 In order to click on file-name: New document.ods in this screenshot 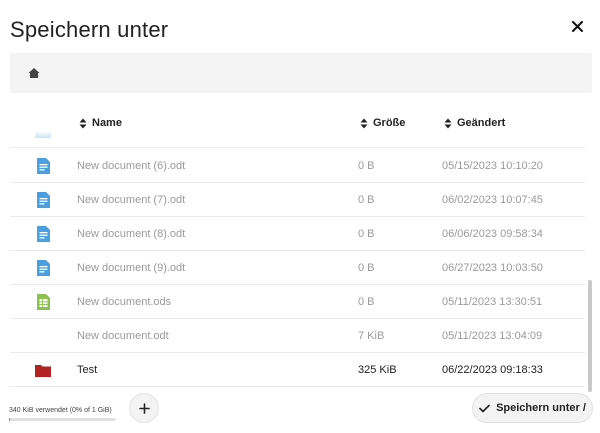, I will do `click(124, 302)`.